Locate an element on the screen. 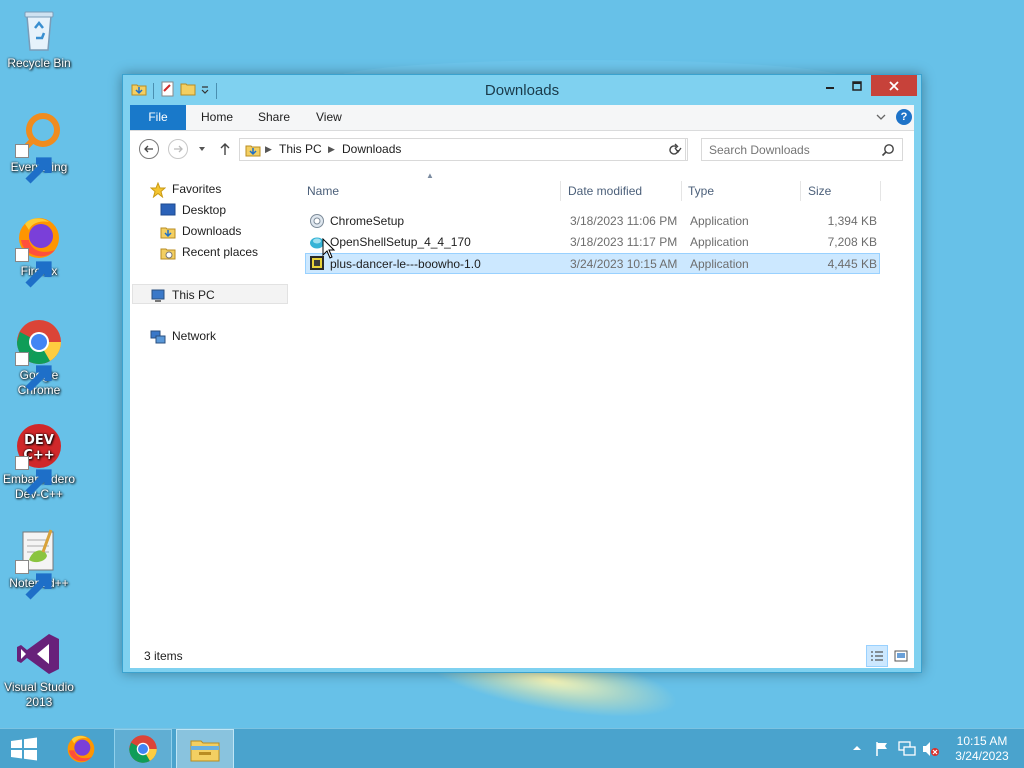 Image resolution: width=1024 pixels, height=768 pixels. forward-button is located at coordinates (178, 149).